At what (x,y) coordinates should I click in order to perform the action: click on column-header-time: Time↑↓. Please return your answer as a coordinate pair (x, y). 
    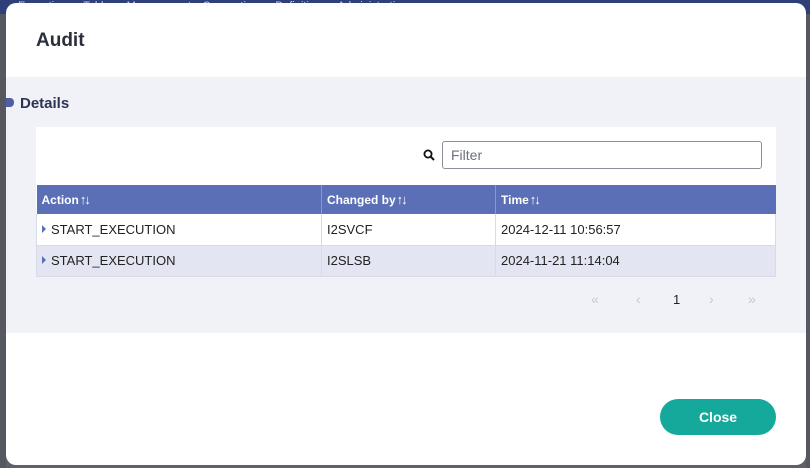
    Looking at the image, I should click on (635, 199).